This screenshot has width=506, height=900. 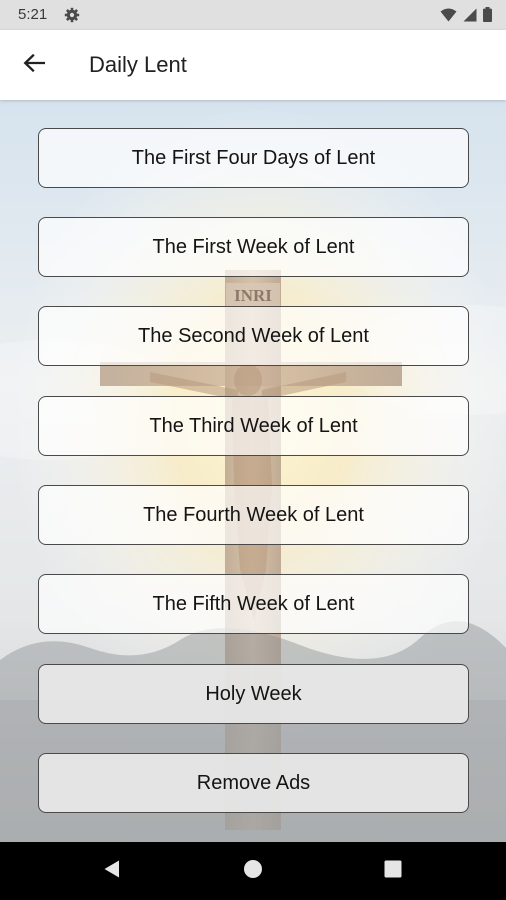 What do you see at coordinates (253, 15) in the screenshot?
I see `status-bar: 5:21` at bounding box center [253, 15].